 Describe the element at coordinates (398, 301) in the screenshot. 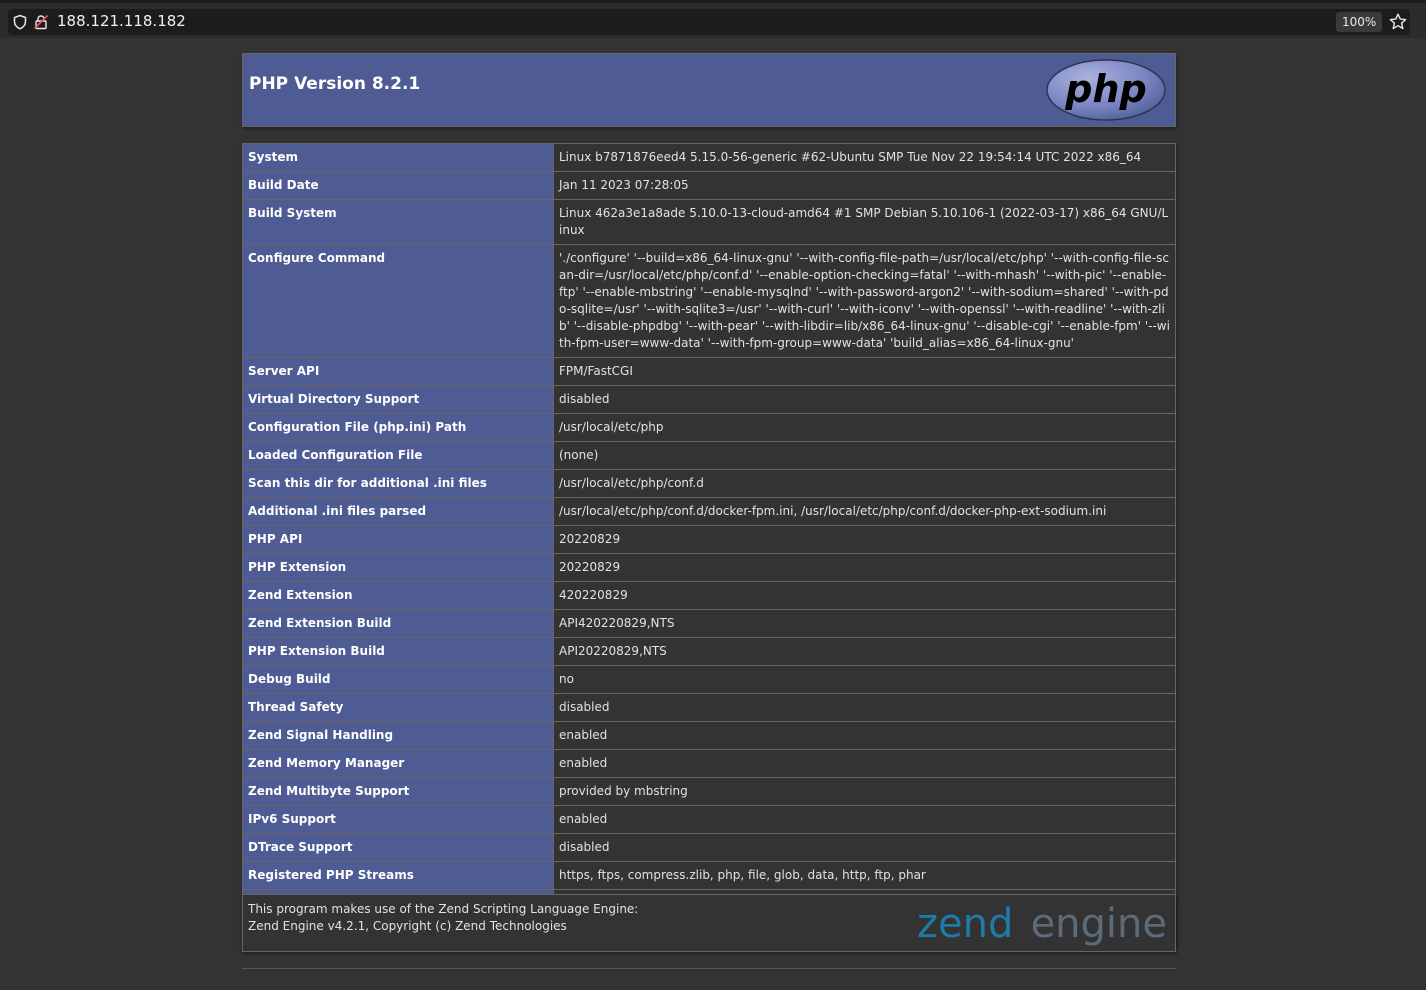

I see `info-row-label: Configure Command` at that location.